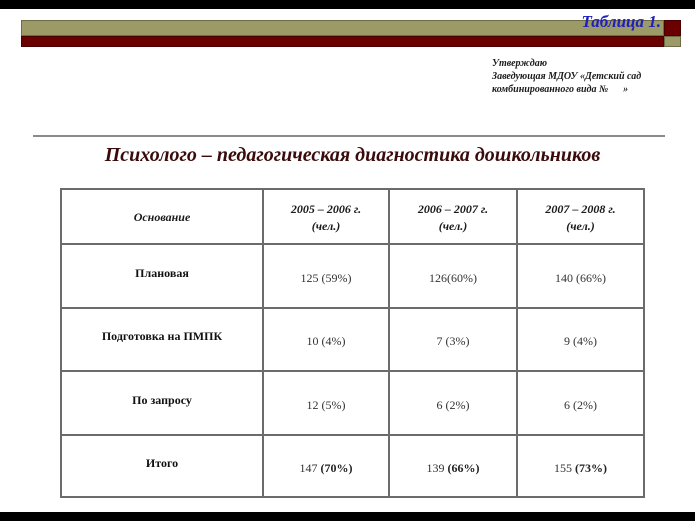 The width and height of the screenshot is (695, 521). I want to click on header-corner-maroon-square, so click(672, 28).